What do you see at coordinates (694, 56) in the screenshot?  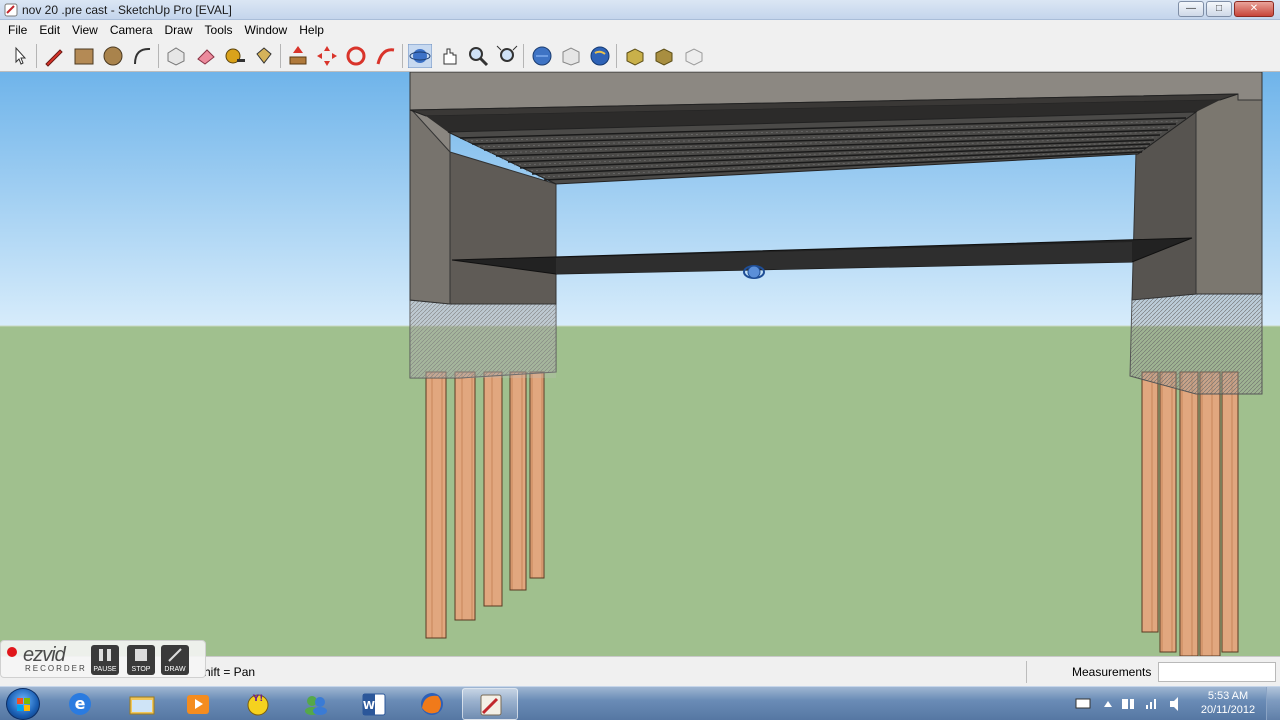 I see `extension-icon` at bounding box center [694, 56].